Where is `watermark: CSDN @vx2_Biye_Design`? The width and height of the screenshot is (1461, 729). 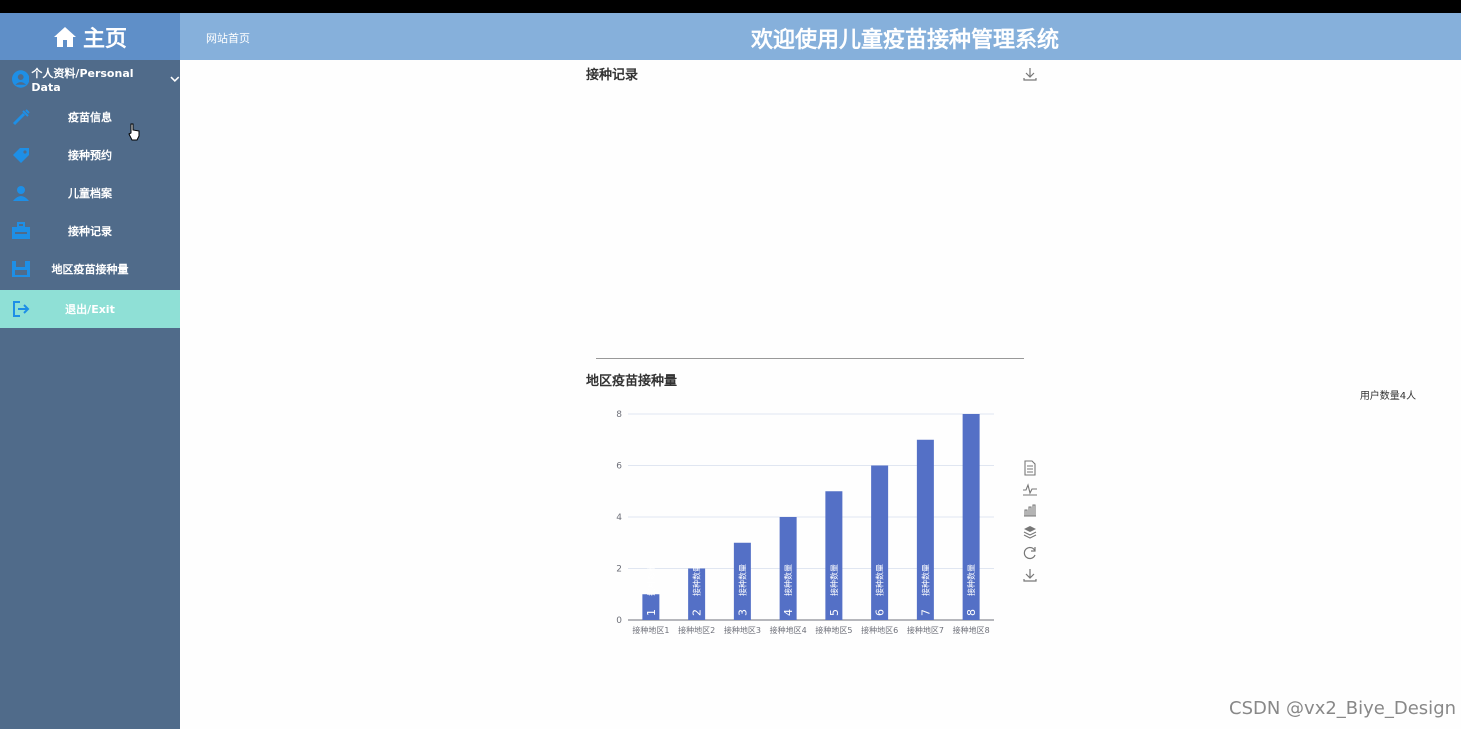
watermark: CSDN @vx2_Biye_Design is located at coordinates (1343, 708).